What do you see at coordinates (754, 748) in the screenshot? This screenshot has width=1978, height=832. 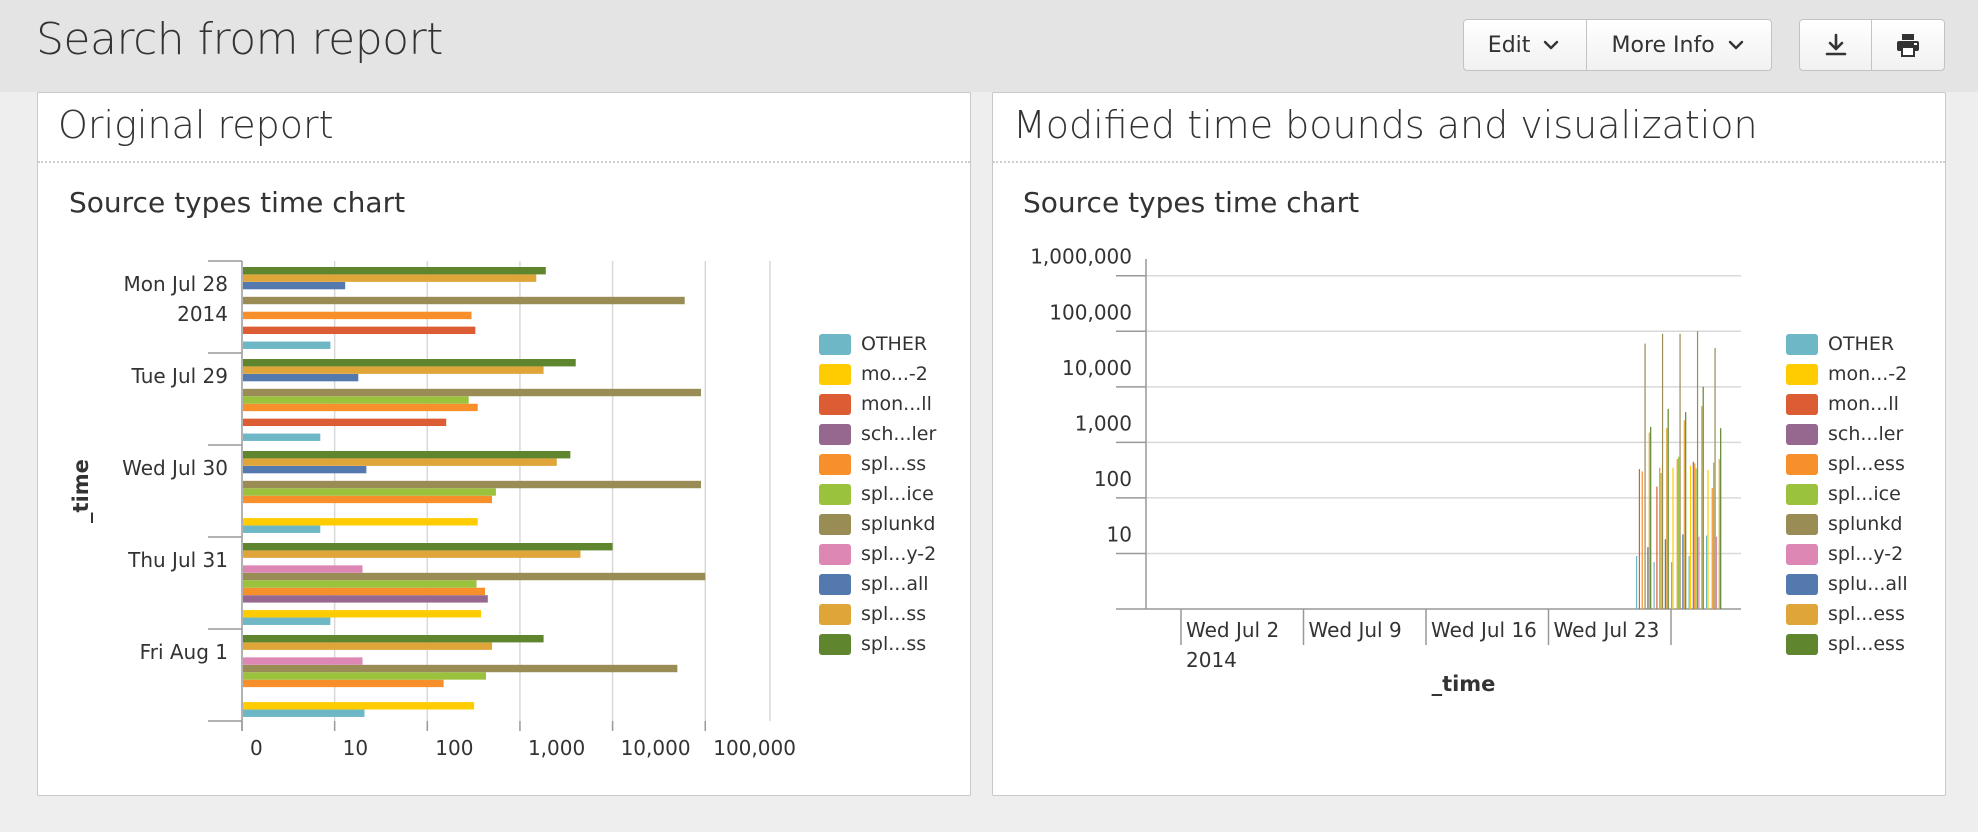 I see `x-tick-label: 100,000` at bounding box center [754, 748].